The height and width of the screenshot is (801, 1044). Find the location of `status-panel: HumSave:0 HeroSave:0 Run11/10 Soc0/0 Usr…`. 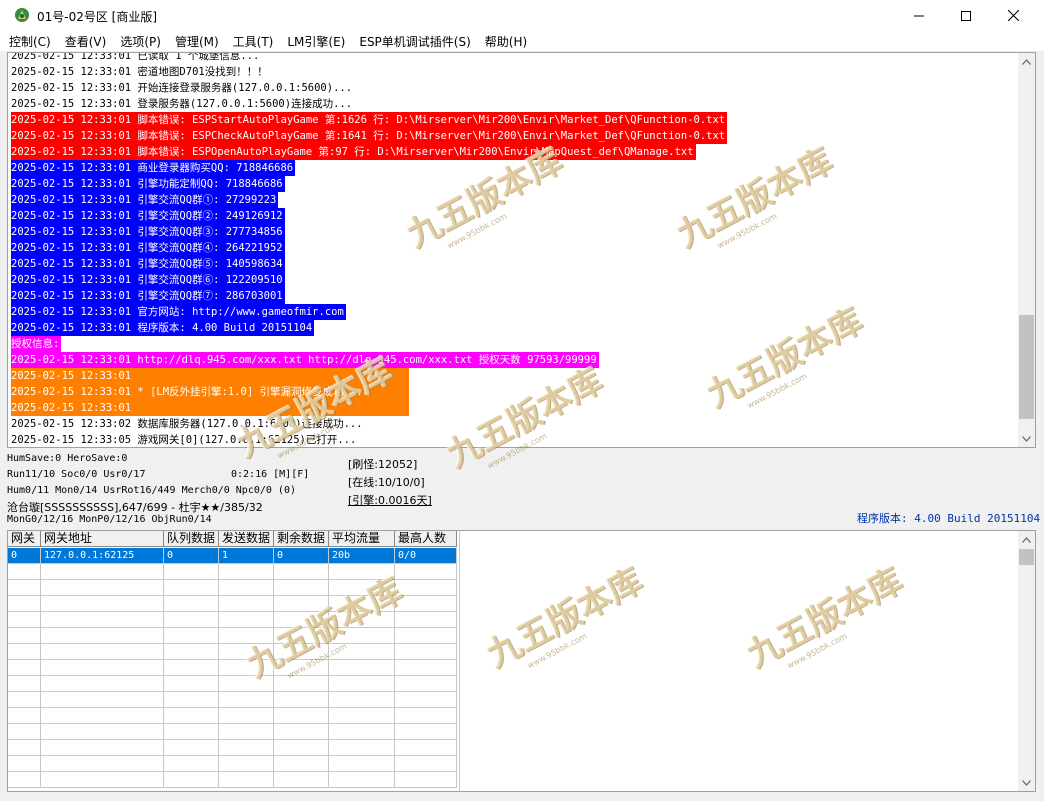

status-panel: HumSave:0 HeroSave:0 Run11/10 Soc0/0 Usr… is located at coordinates (523, 489).